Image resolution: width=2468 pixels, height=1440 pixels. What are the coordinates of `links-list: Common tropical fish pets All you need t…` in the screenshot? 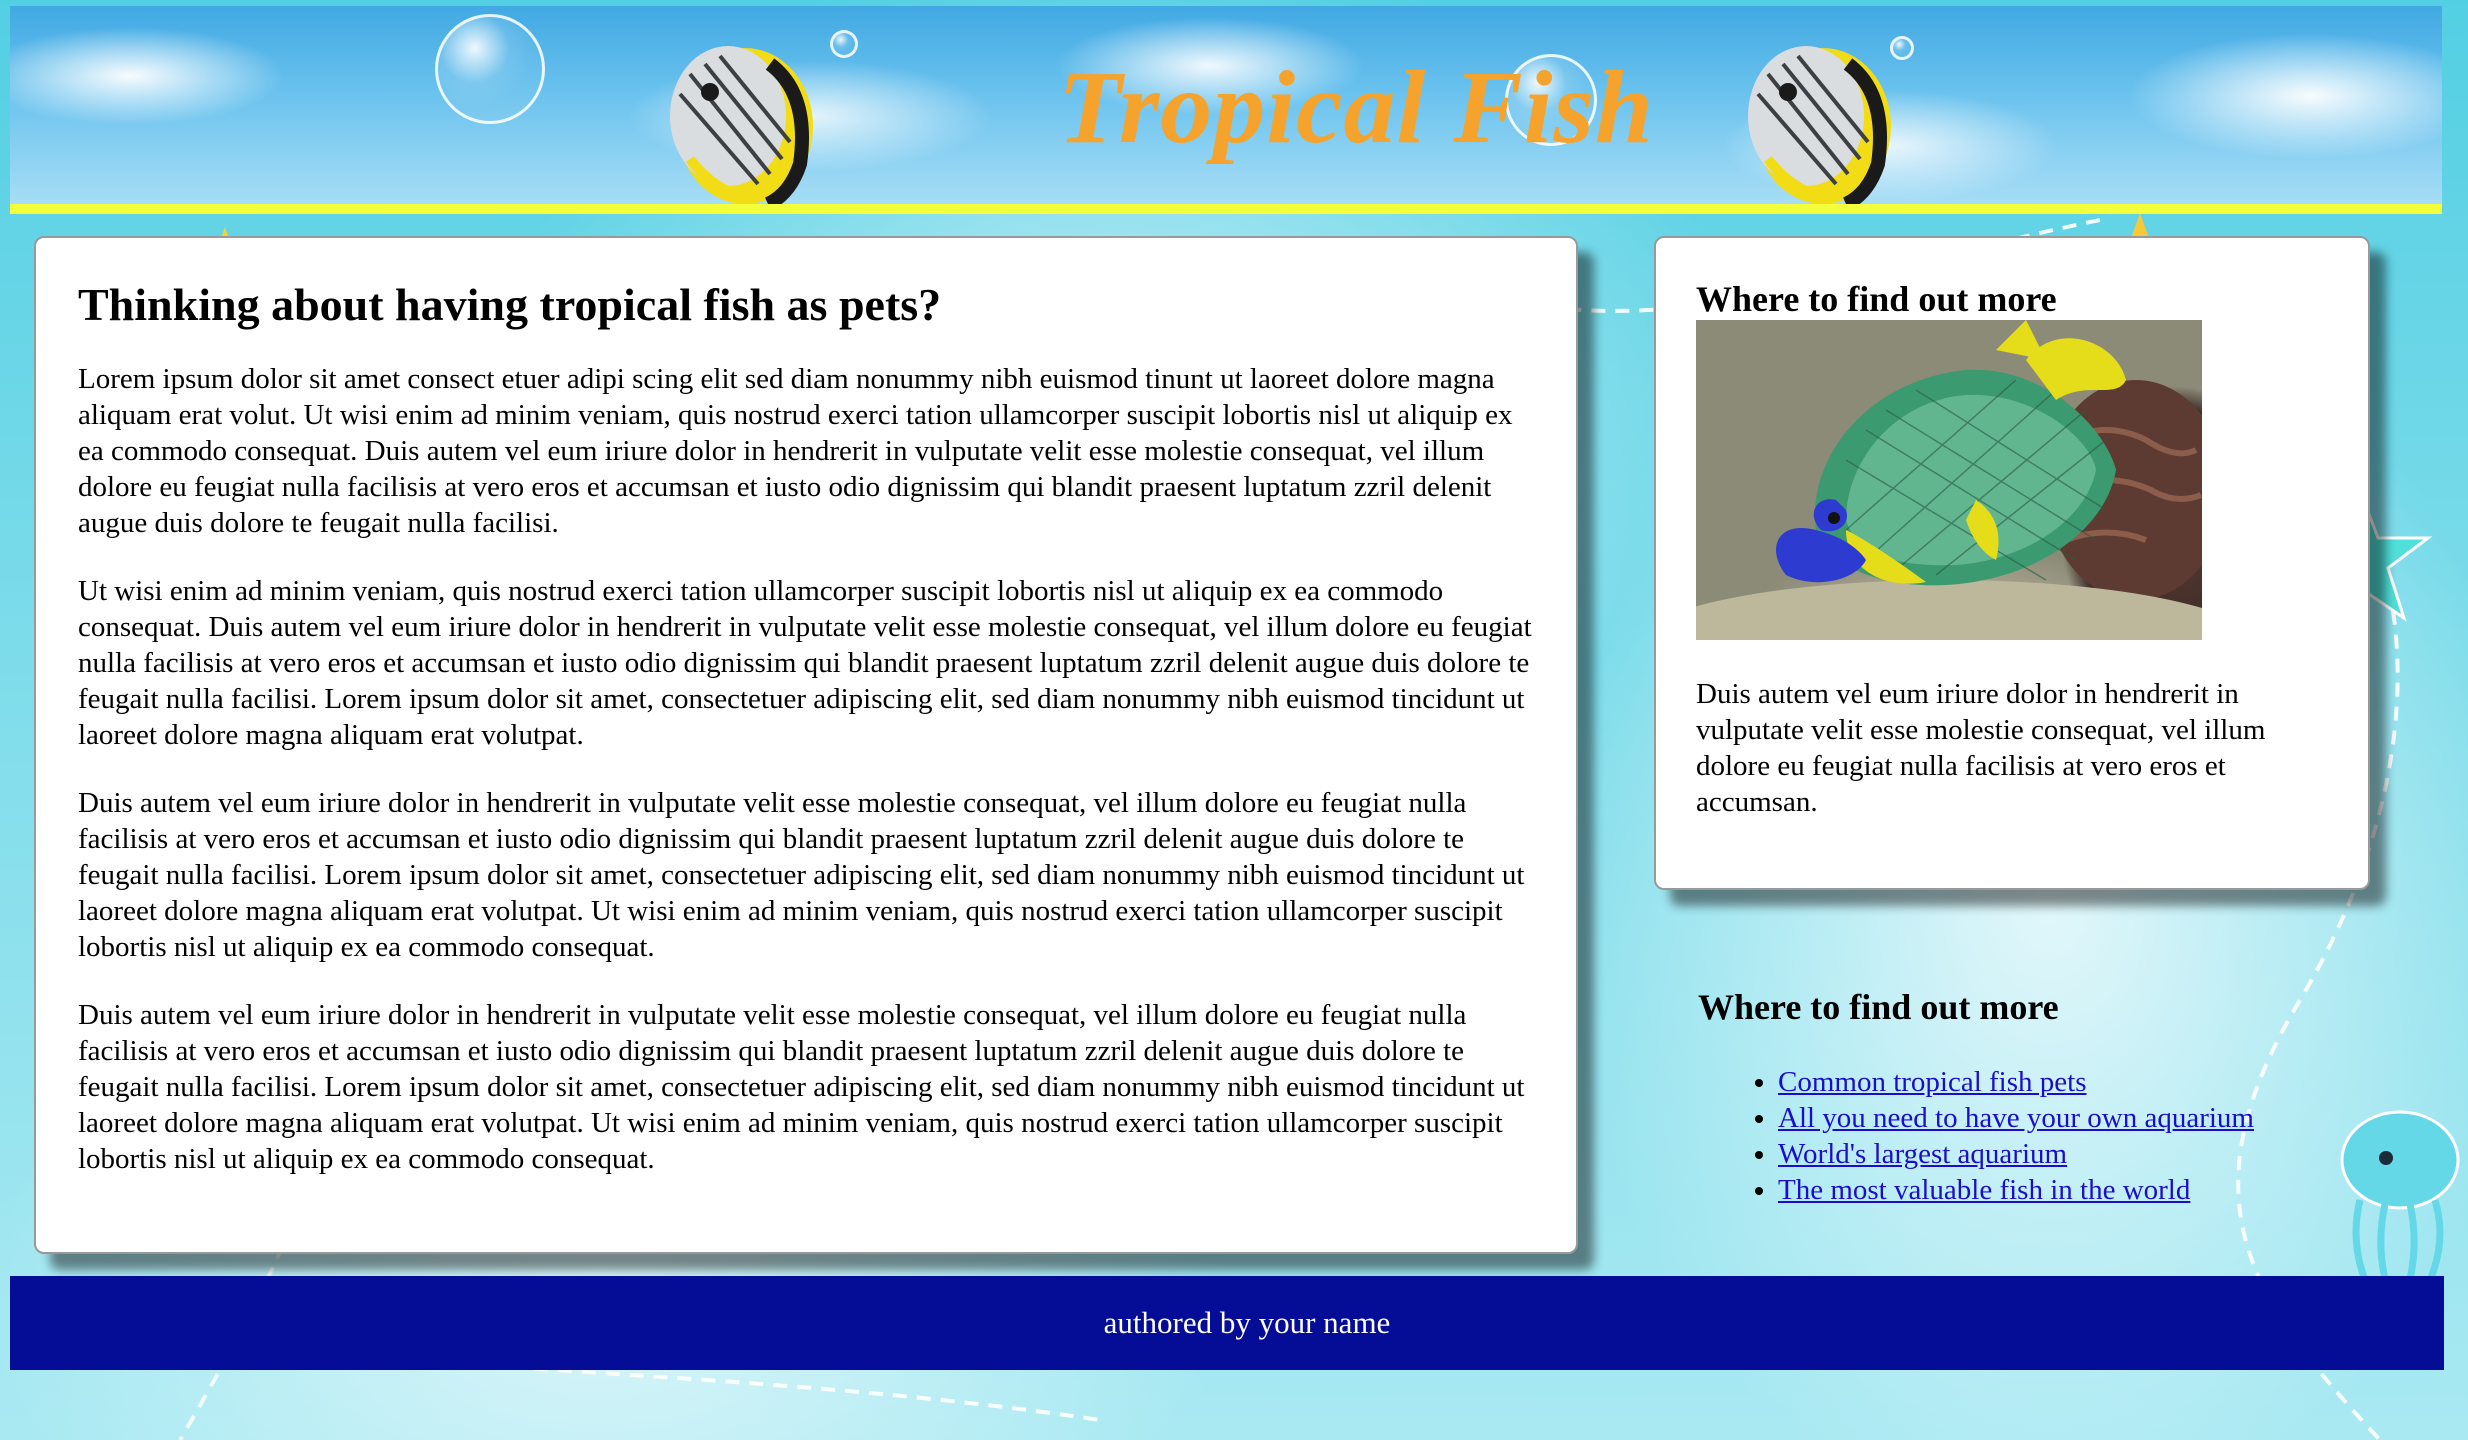 It's located at (2048, 1136).